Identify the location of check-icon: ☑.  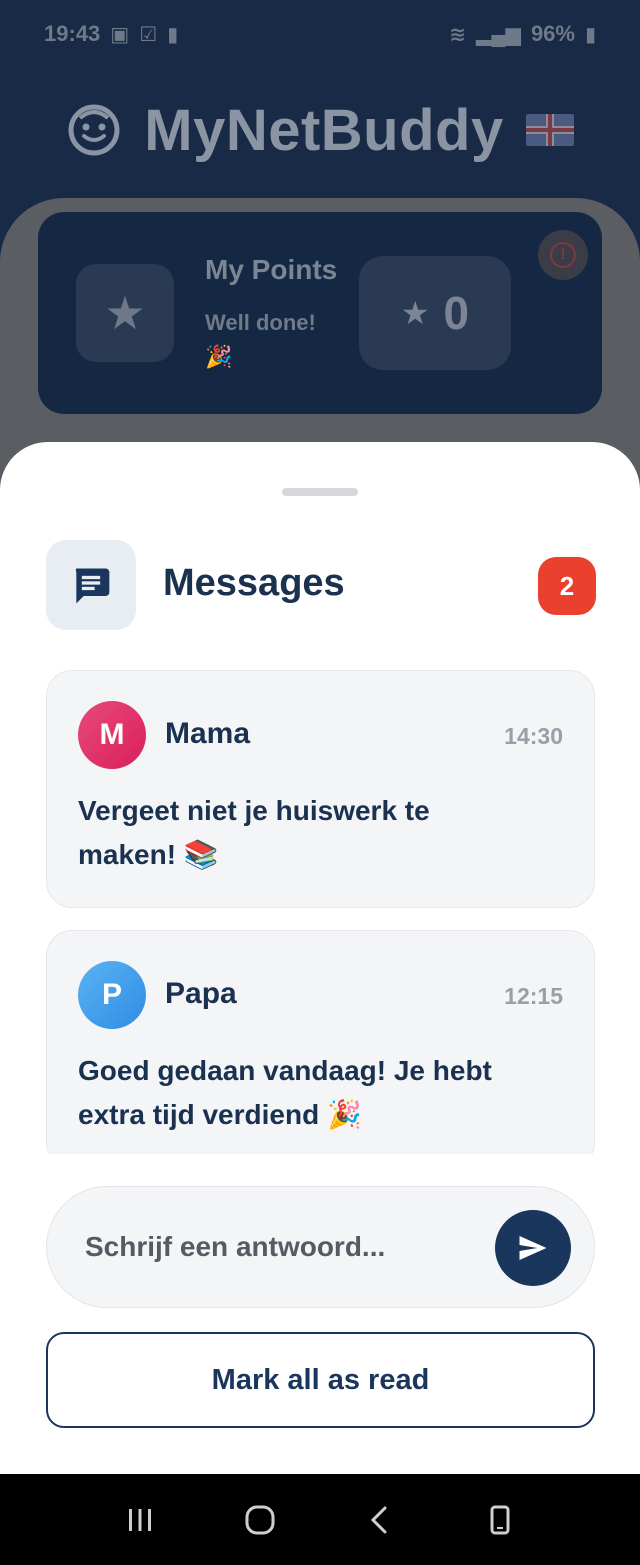
(148, 34).